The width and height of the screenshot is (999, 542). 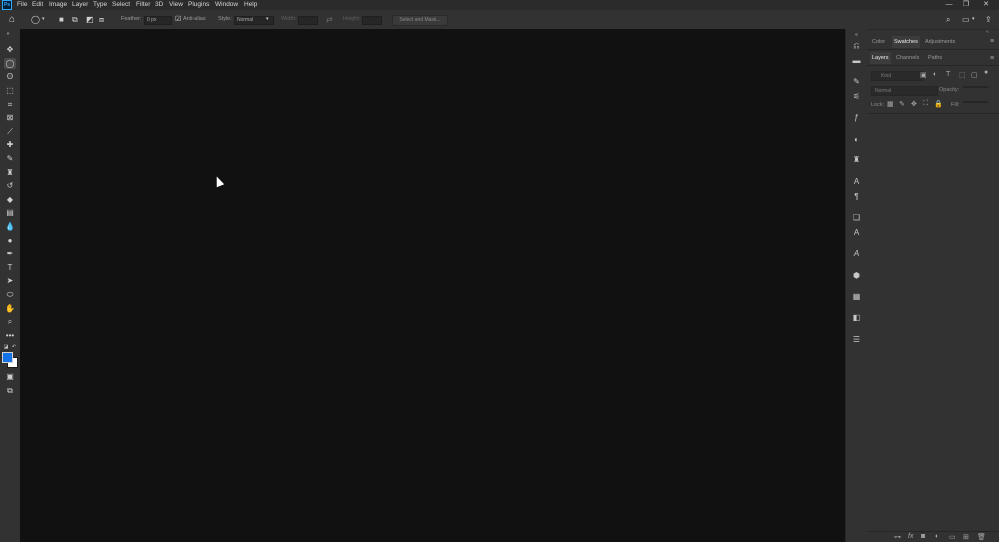 I want to click on width-input, so click(x=308, y=20).